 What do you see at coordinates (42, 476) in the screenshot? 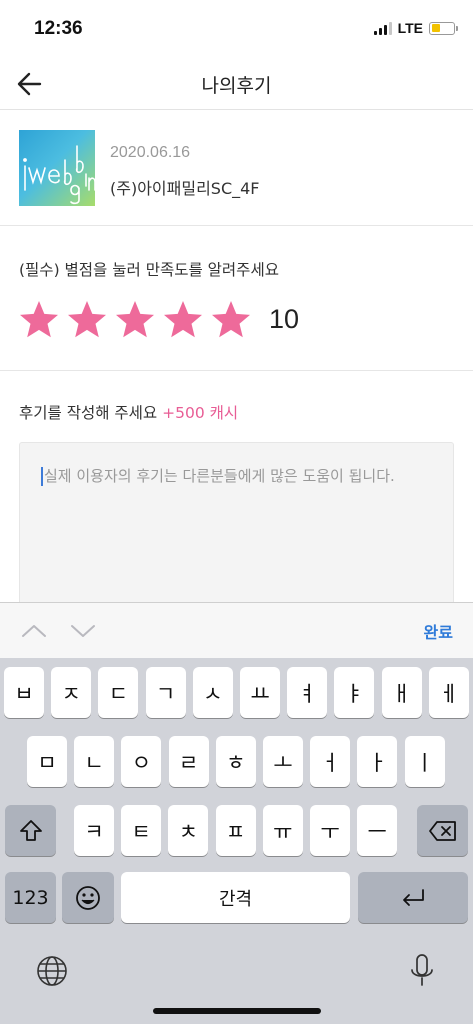
I see `text-caret` at bounding box center [42, 476].